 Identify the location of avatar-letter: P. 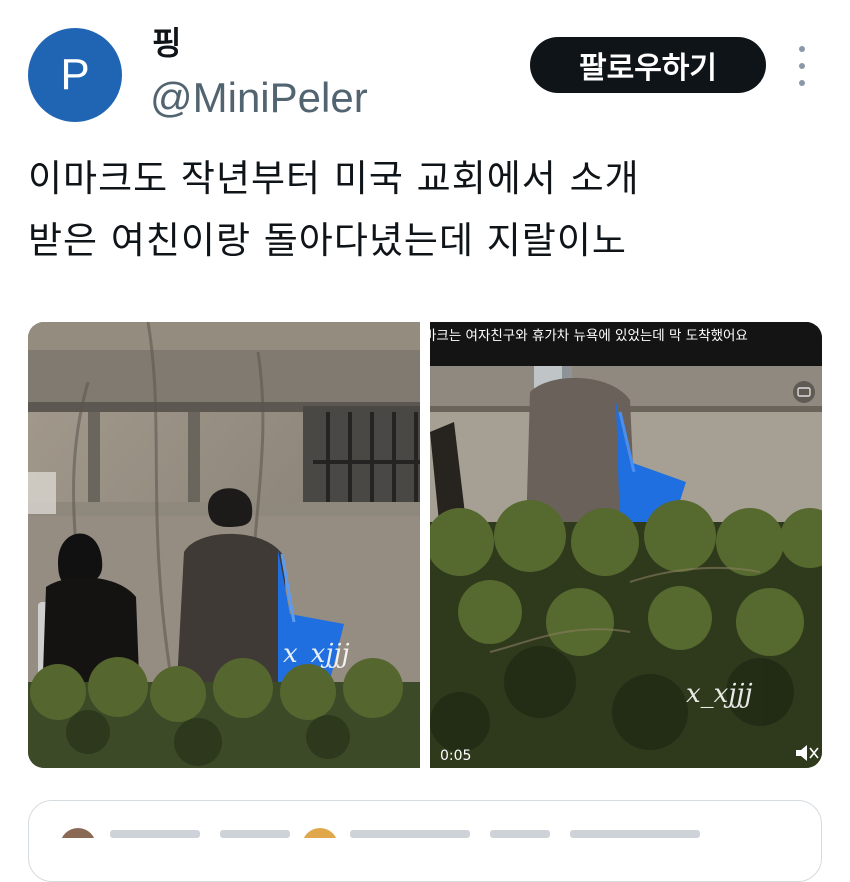
(75, 74).